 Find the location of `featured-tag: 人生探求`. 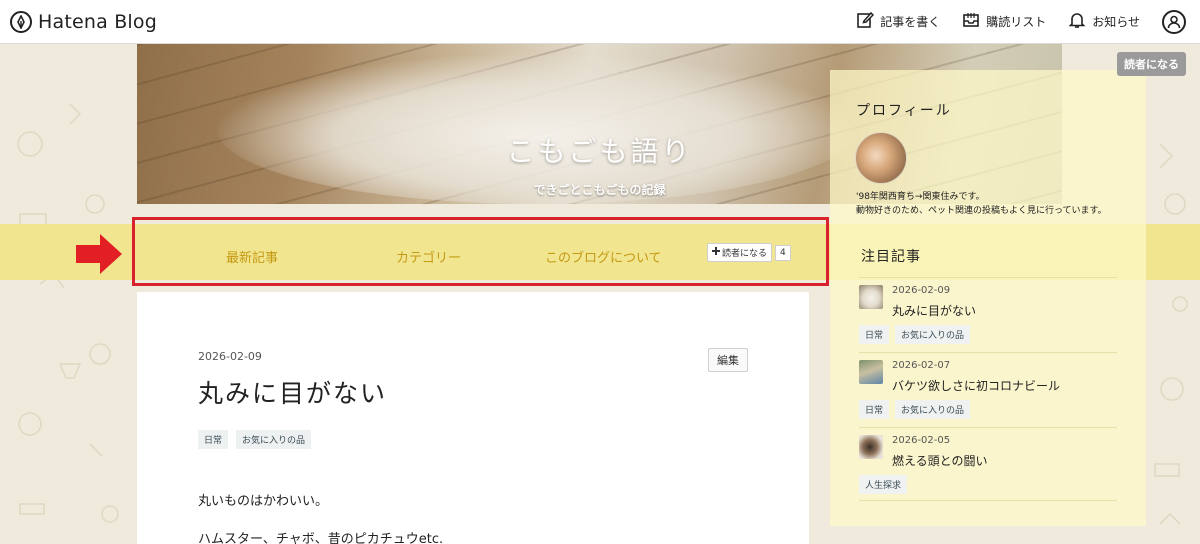

featured-tag: 人生探求 is located at coordinates (883, 484).